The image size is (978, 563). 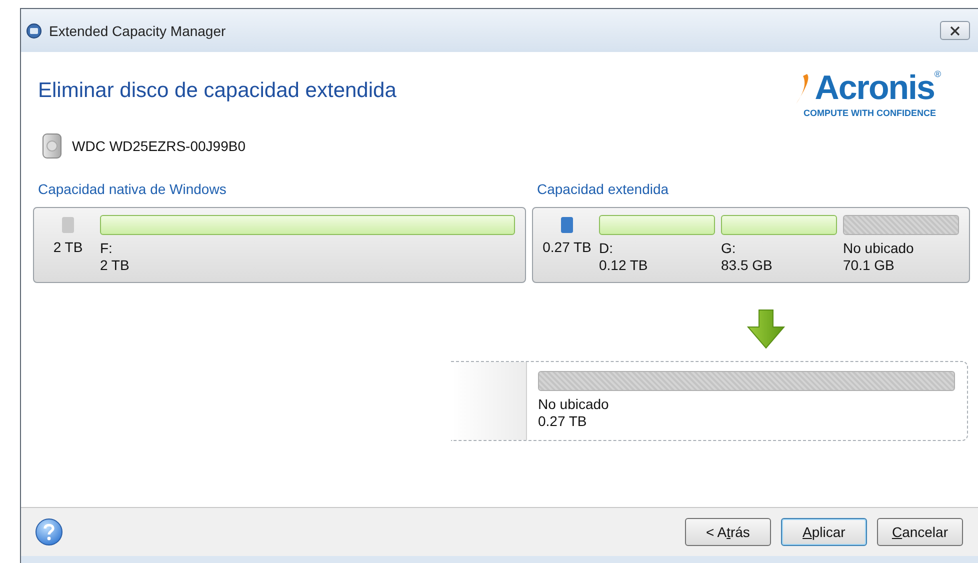 What do you see at coordinates (624, 265) in the screenshot?
I see `partition-size: 0.12 TB` at bounding box center [624, 265].